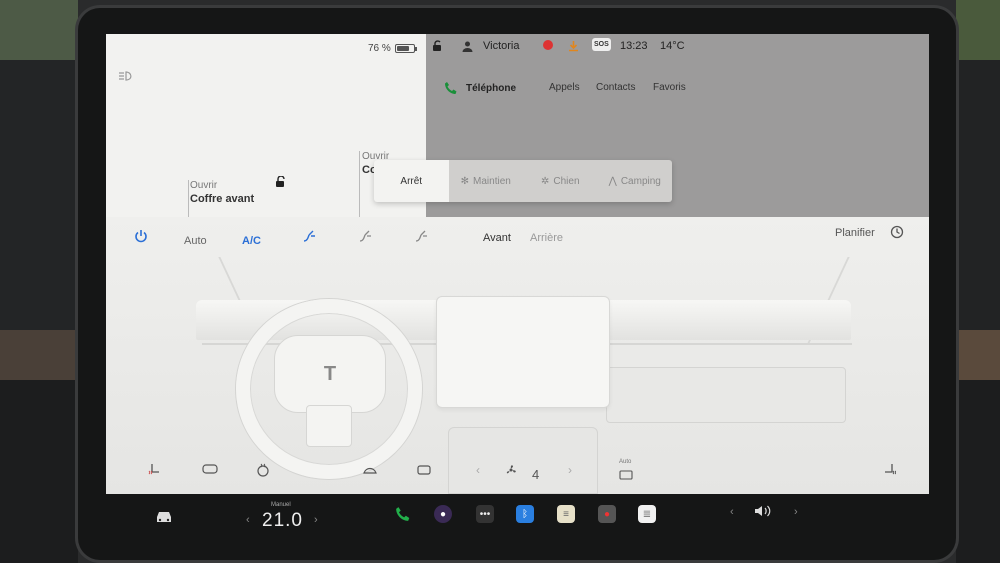 The height and width of the screenshot is (563, 1000). I want to click on car-icon, so click(164, 518).